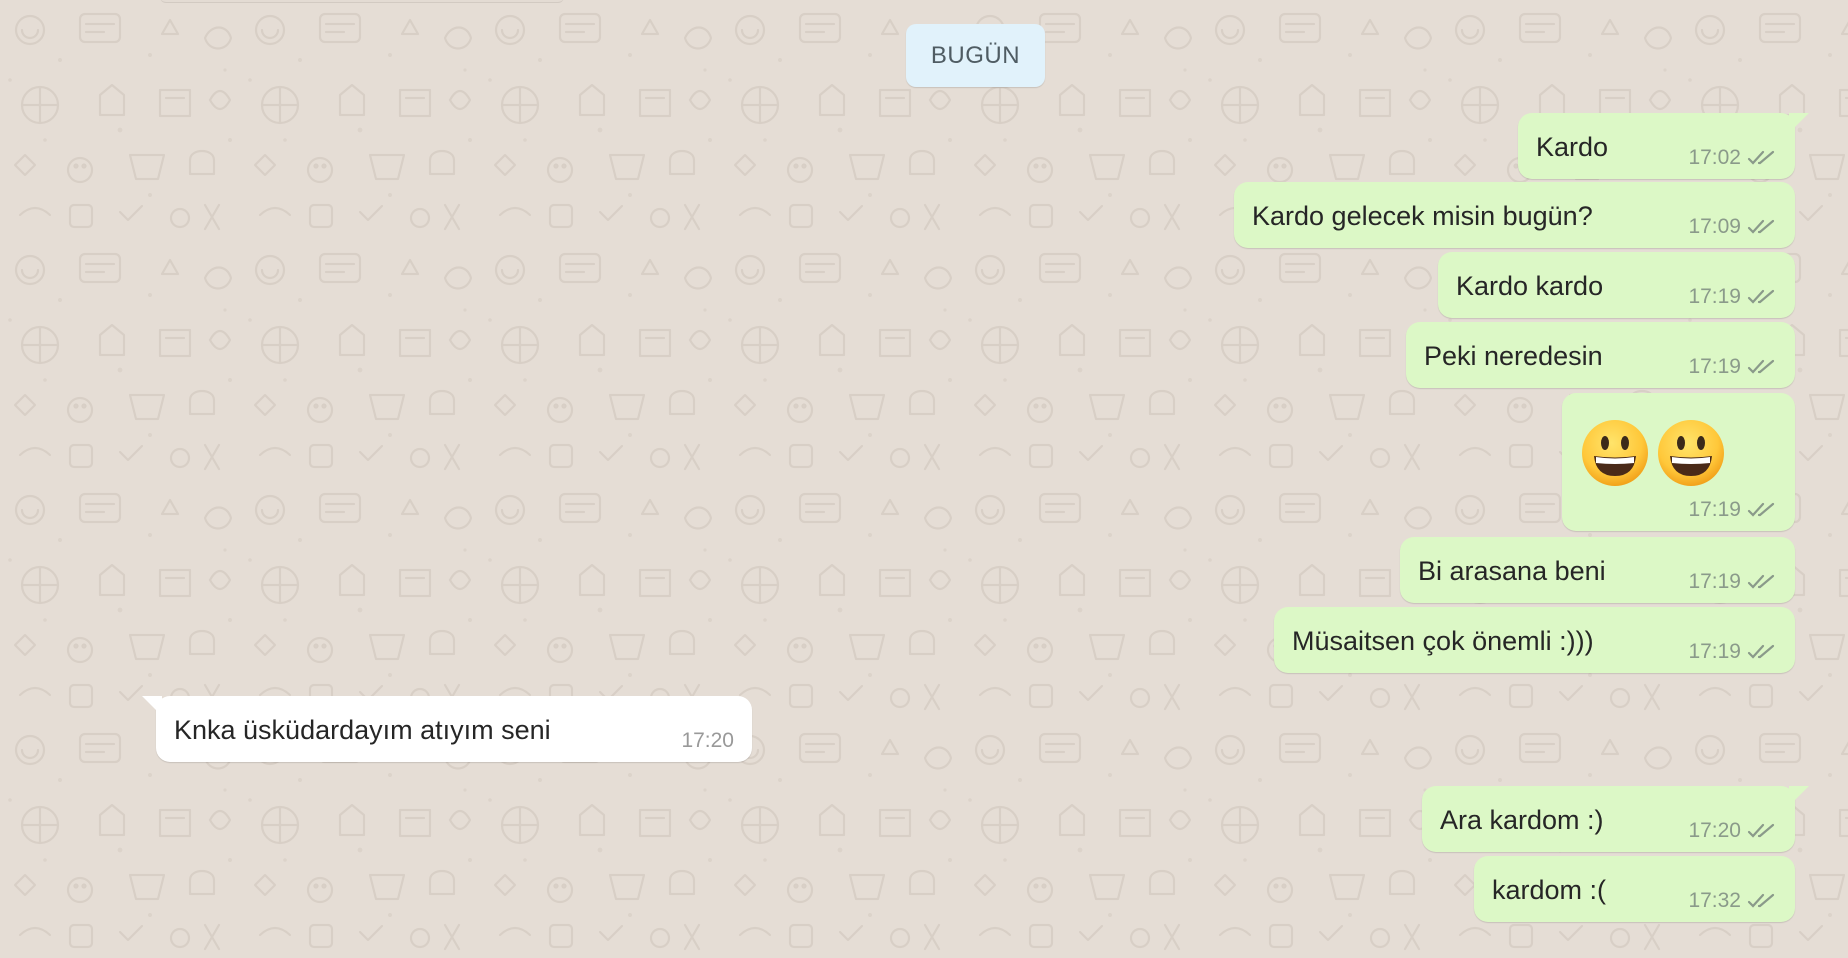 Image resolution: width=1848 pixels, height=958 pixels. Describe the element at coordinates (1714, 157) in the screenshot. I see `message-time: 17:02` at that location.